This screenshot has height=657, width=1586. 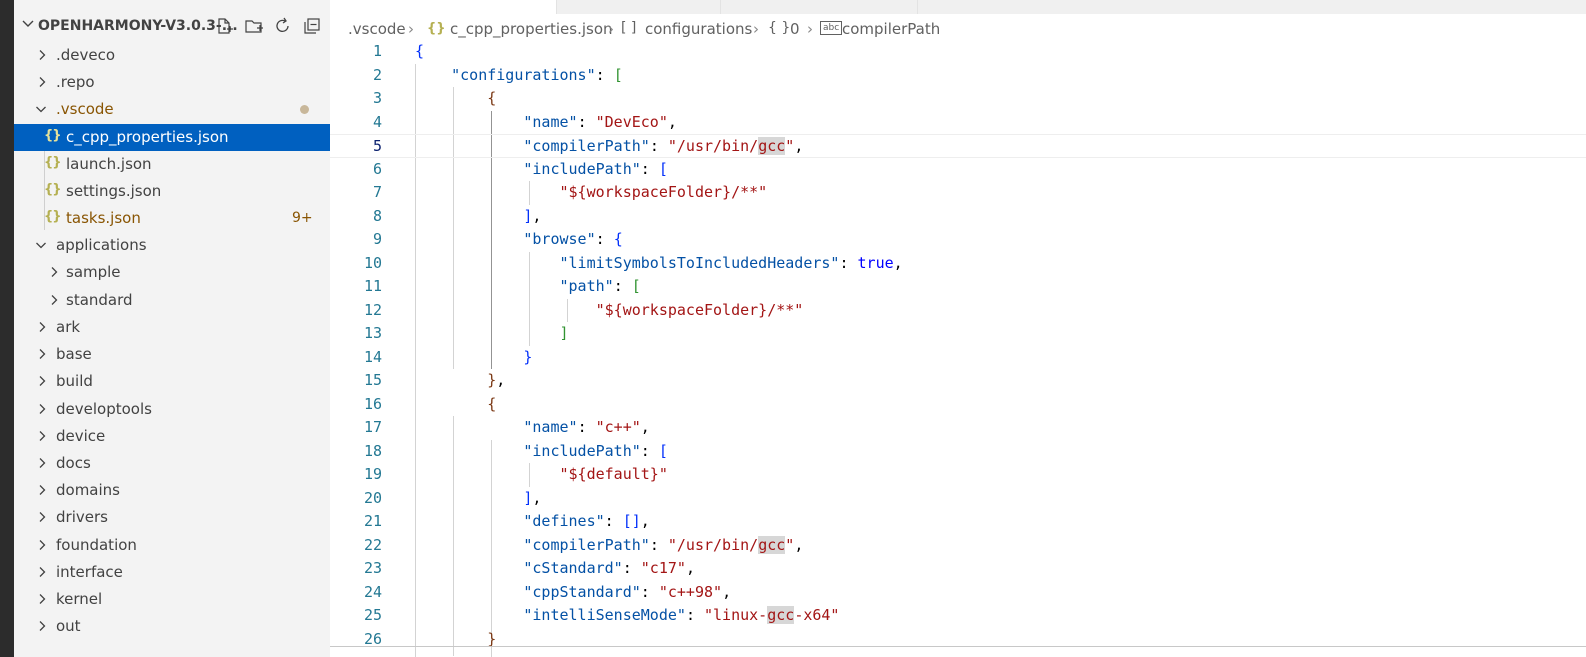 I want to click on code-text: "limitSymbolsToIncludedHeaders": true,, so click(x=731, y=262).